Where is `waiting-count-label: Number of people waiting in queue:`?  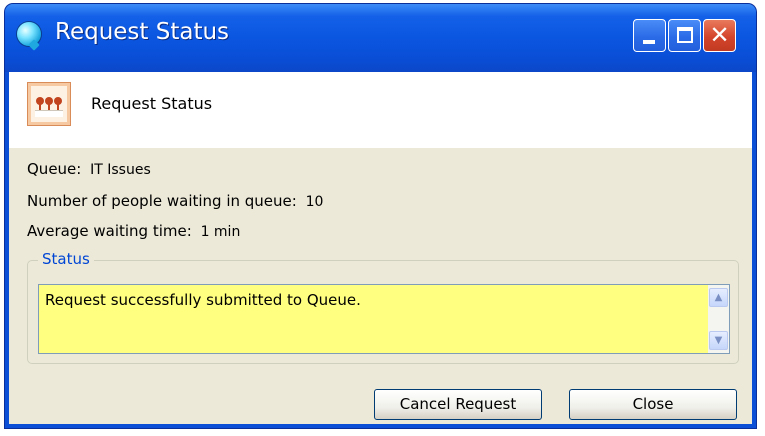
waiting-count-label: Number of people waiting in queue: is located at coordinates (162, 201).